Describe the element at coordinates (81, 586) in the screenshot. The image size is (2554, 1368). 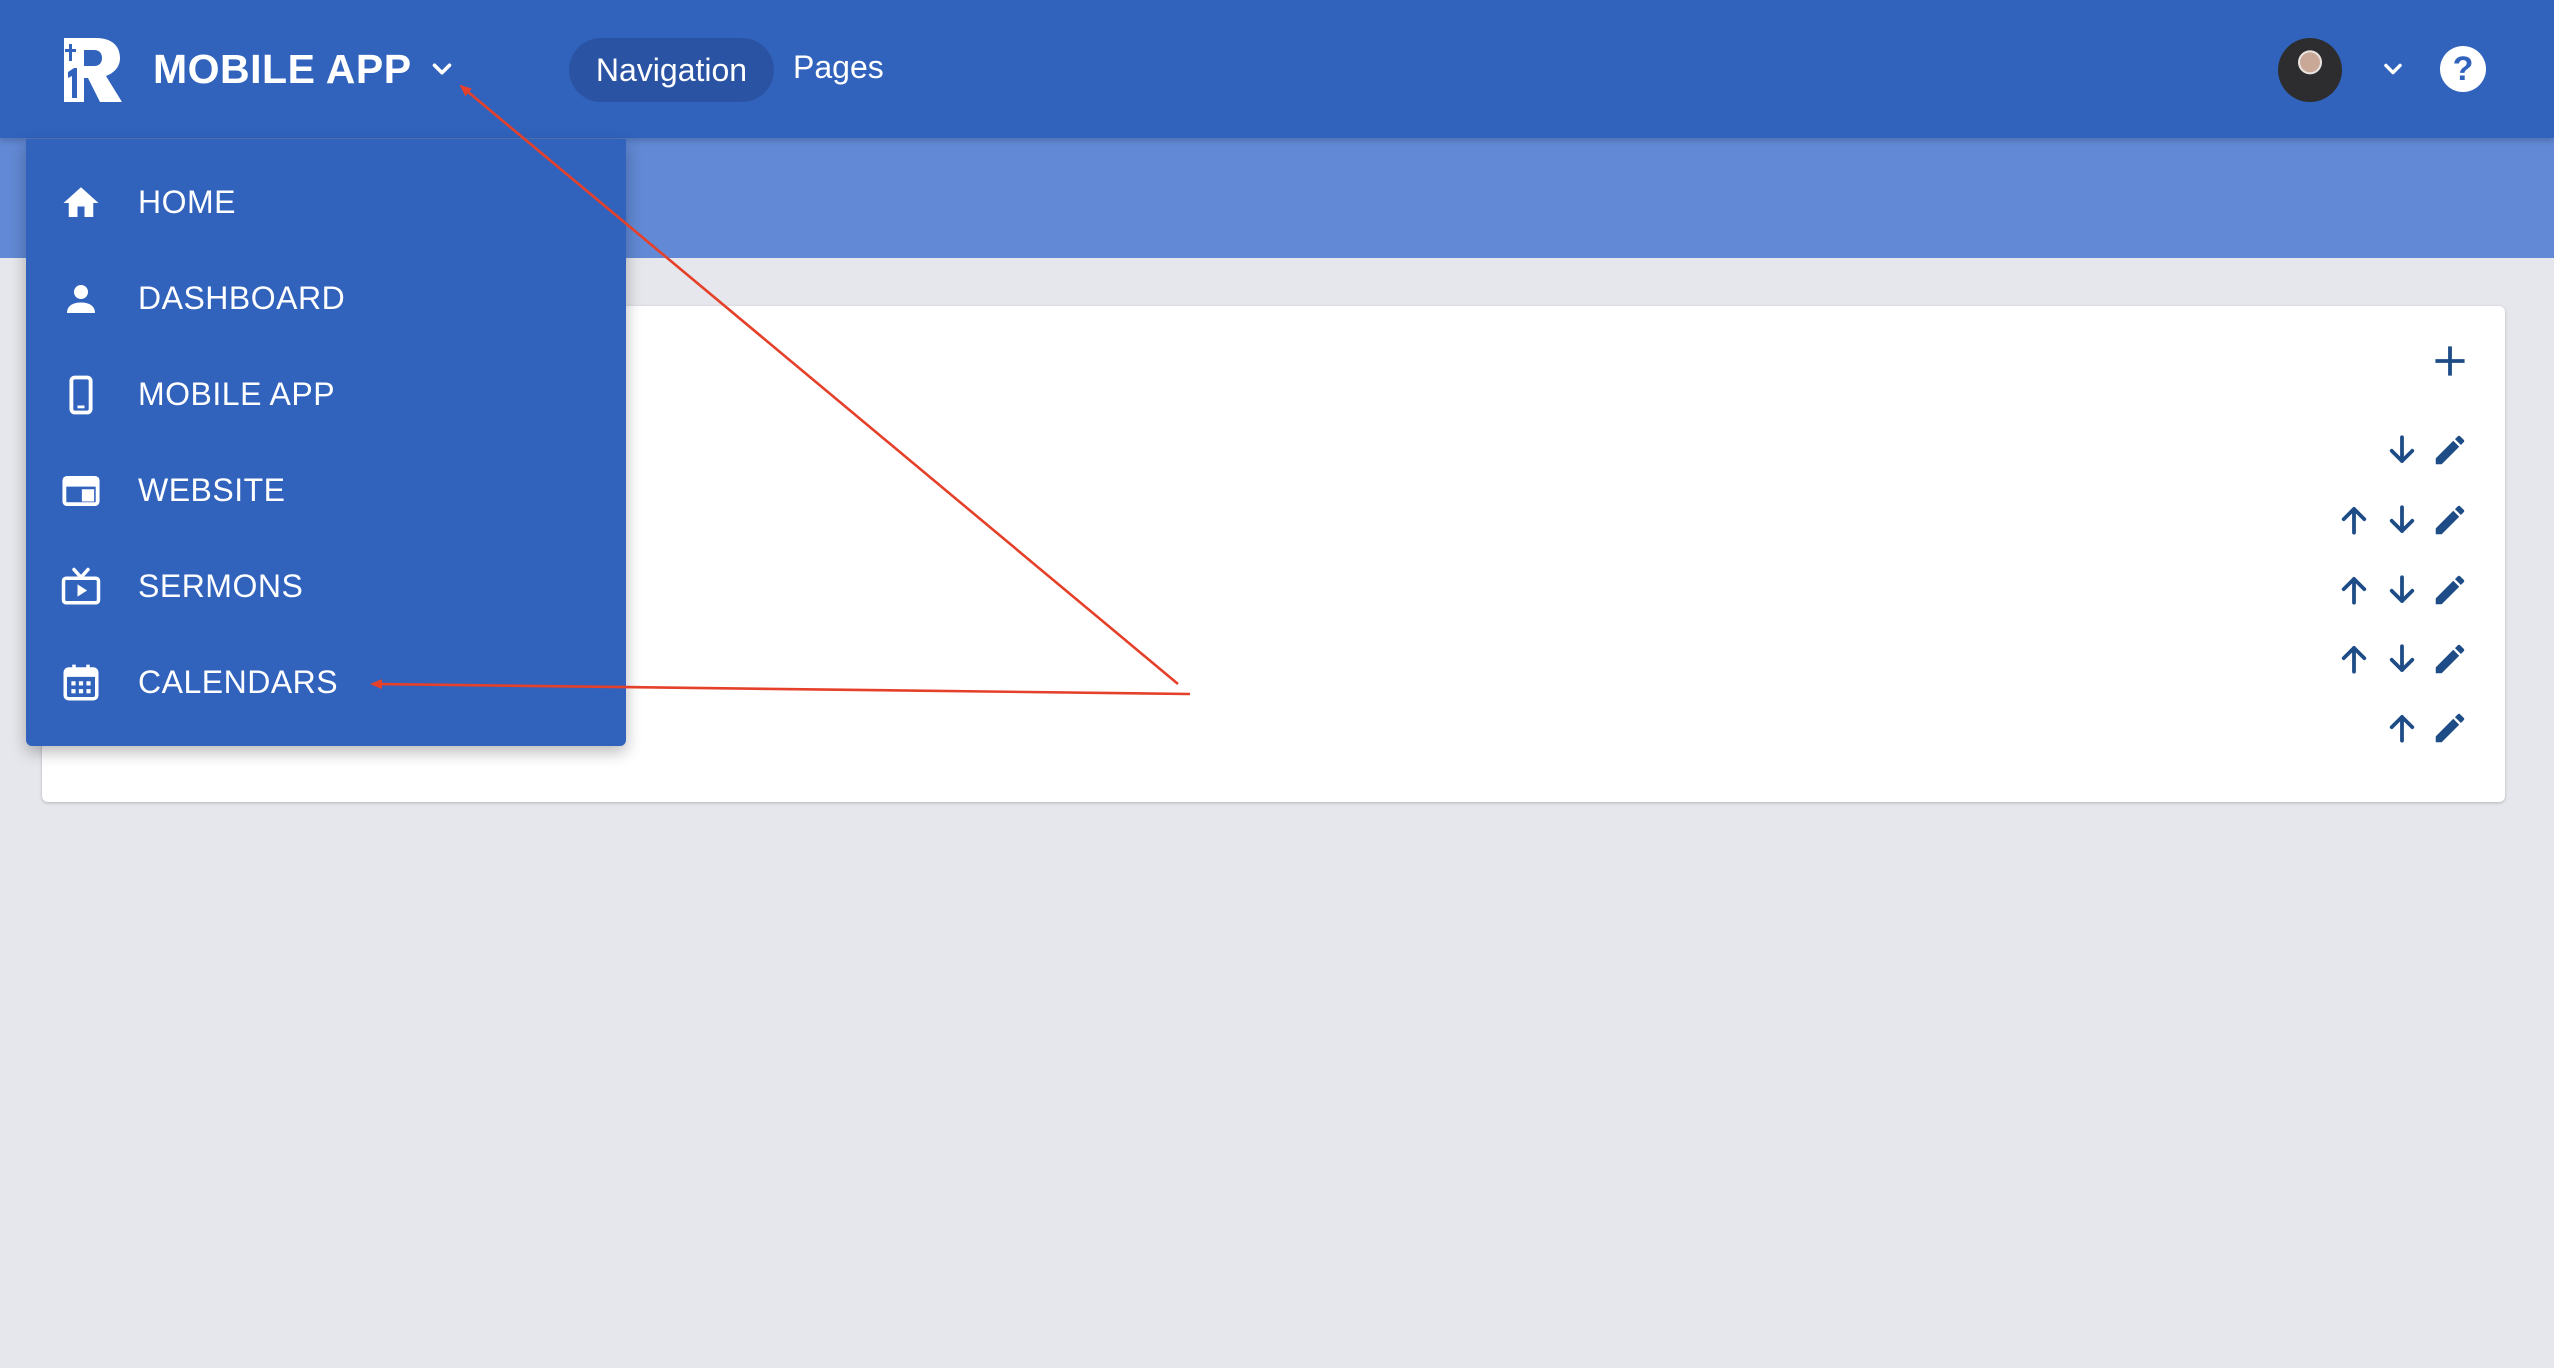
I see `tv-play-icon` at that location.